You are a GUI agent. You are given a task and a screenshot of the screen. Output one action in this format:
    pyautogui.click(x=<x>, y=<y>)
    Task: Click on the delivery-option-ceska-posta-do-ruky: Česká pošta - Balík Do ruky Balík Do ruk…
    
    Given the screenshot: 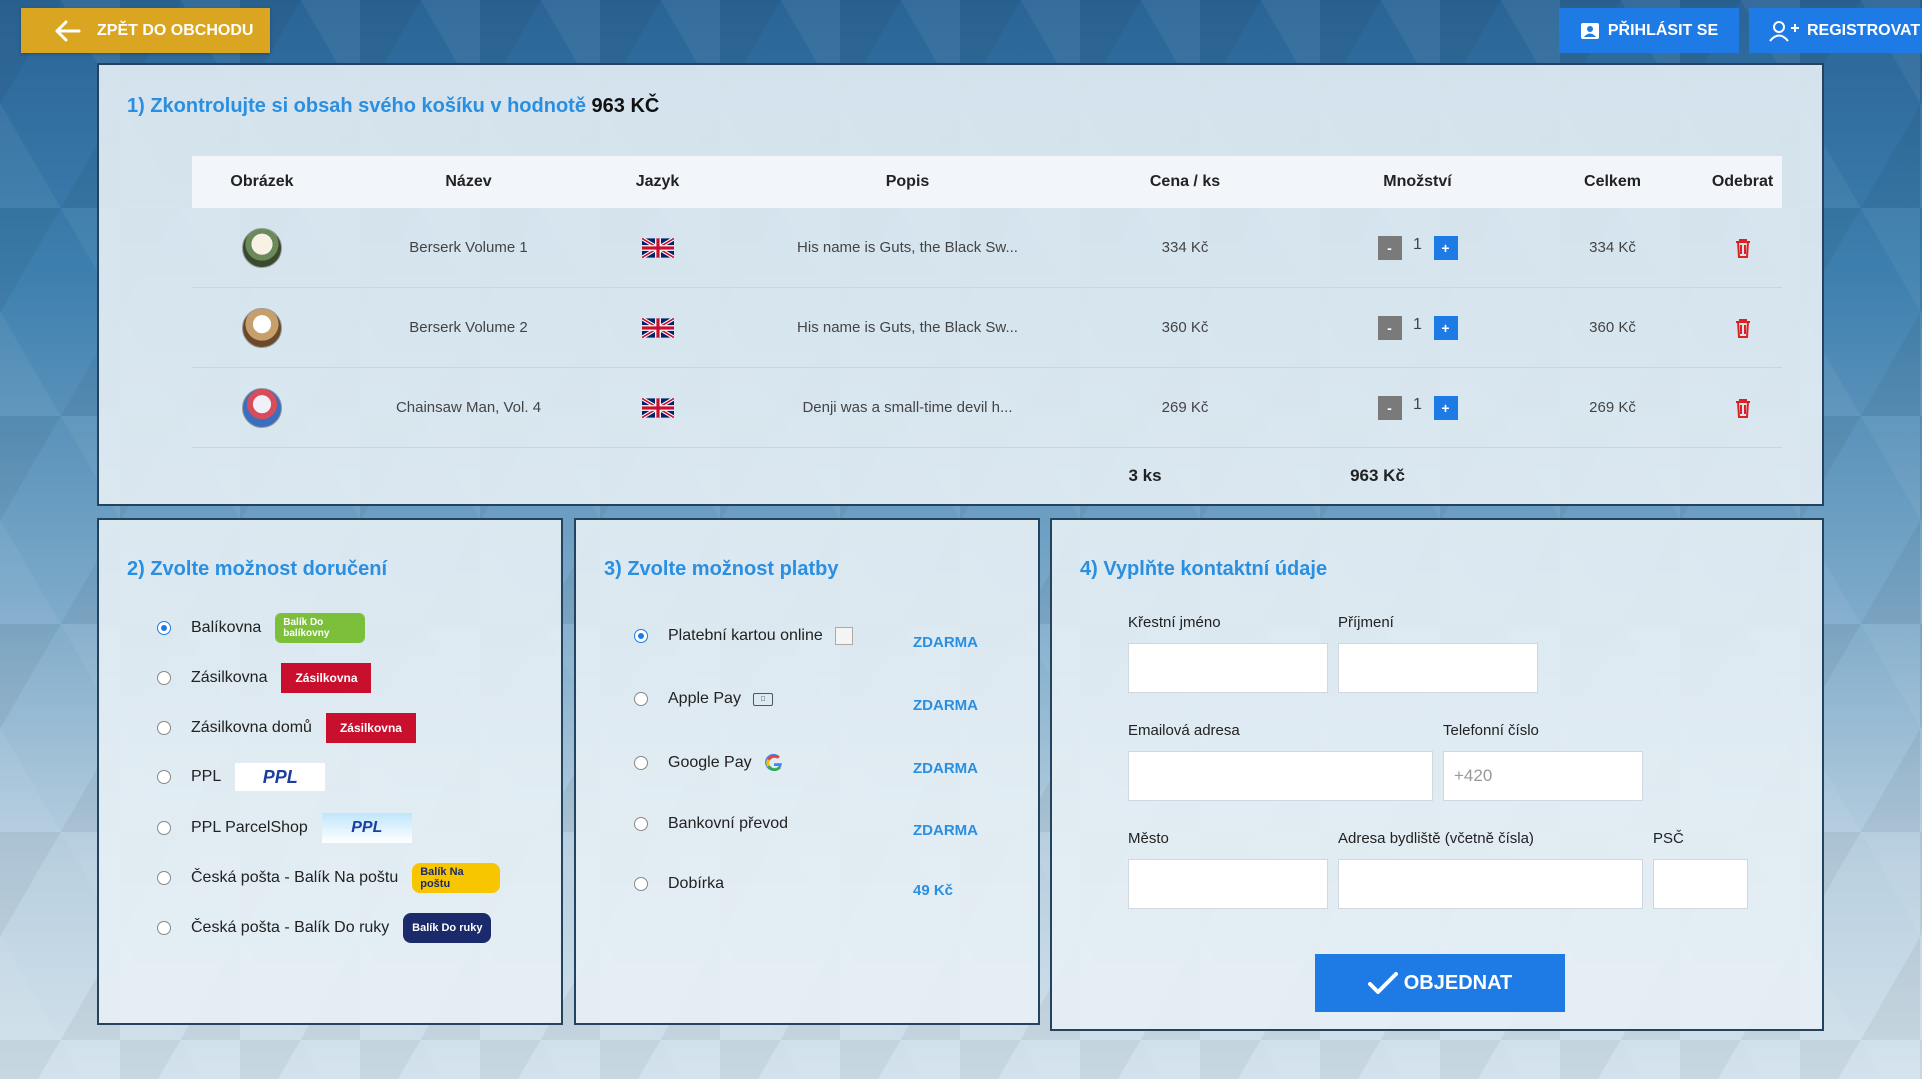 What is the action you would take?
    pyautogui.click(x=324, y=928)
    